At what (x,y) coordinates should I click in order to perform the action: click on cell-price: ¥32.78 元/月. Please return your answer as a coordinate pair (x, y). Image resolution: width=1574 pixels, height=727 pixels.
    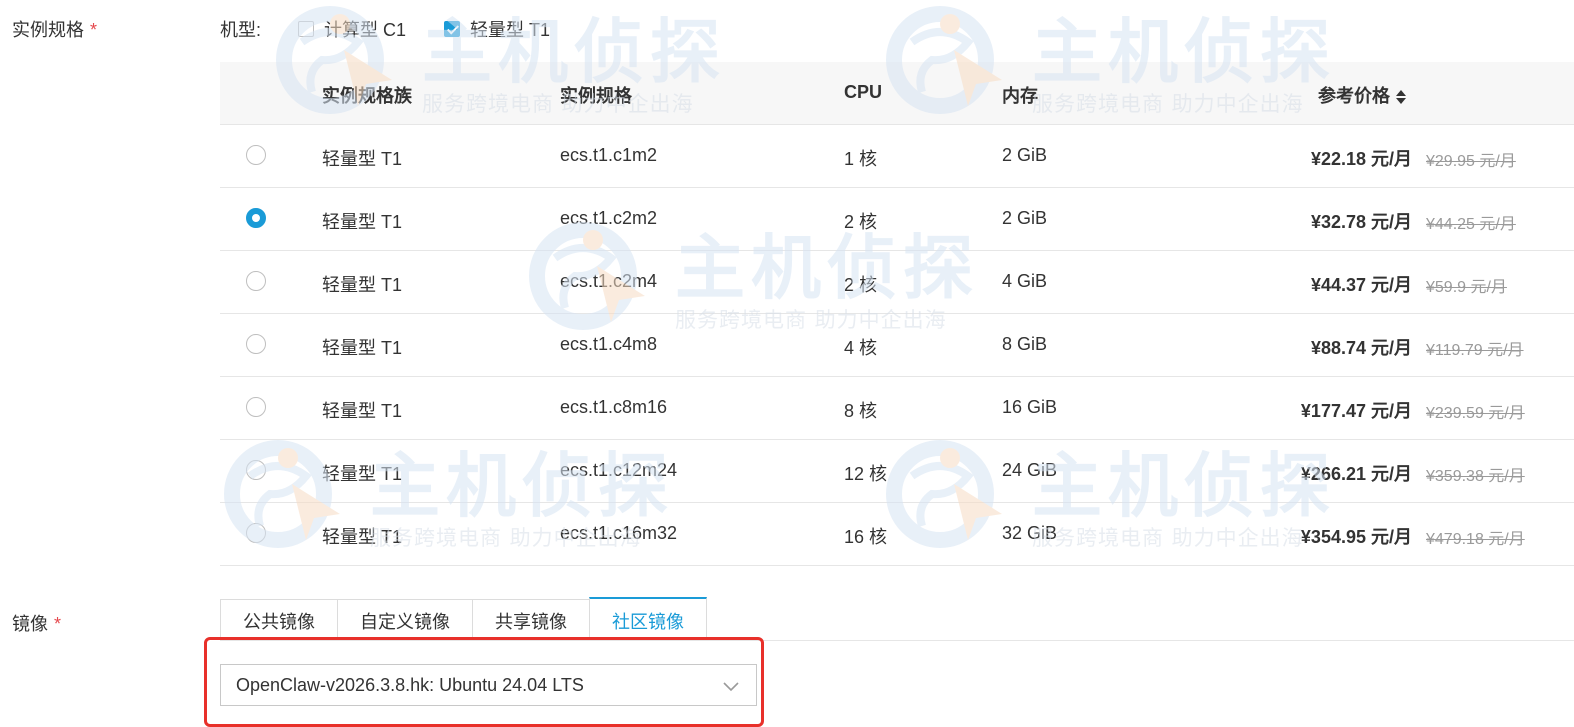
    Looking at the image, I should click on (1361, 222).